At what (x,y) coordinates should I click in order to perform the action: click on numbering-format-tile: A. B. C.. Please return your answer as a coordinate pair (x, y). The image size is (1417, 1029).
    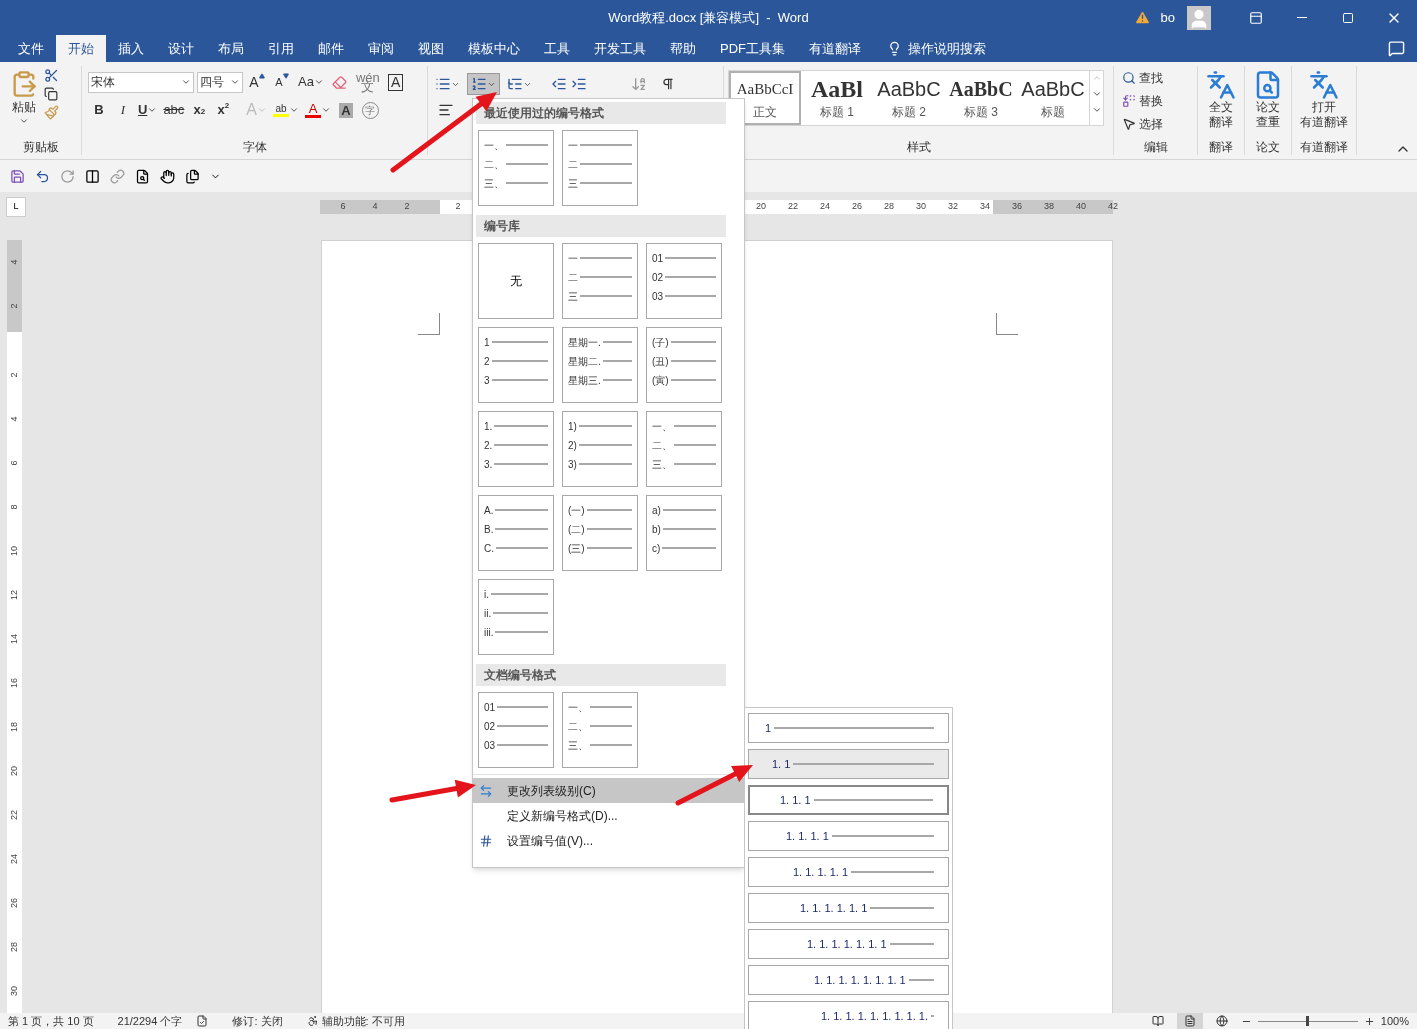
    Looking at the image, I should click on (516, 533).